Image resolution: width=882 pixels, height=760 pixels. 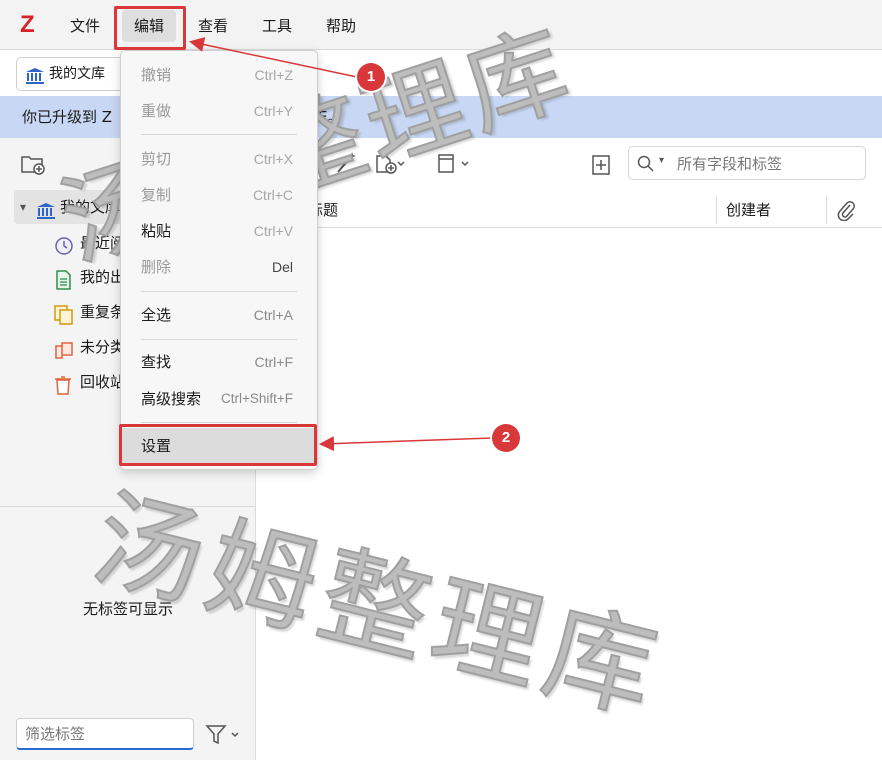 I want to click on collection-label: 重复条, so click(x=103, y=312).